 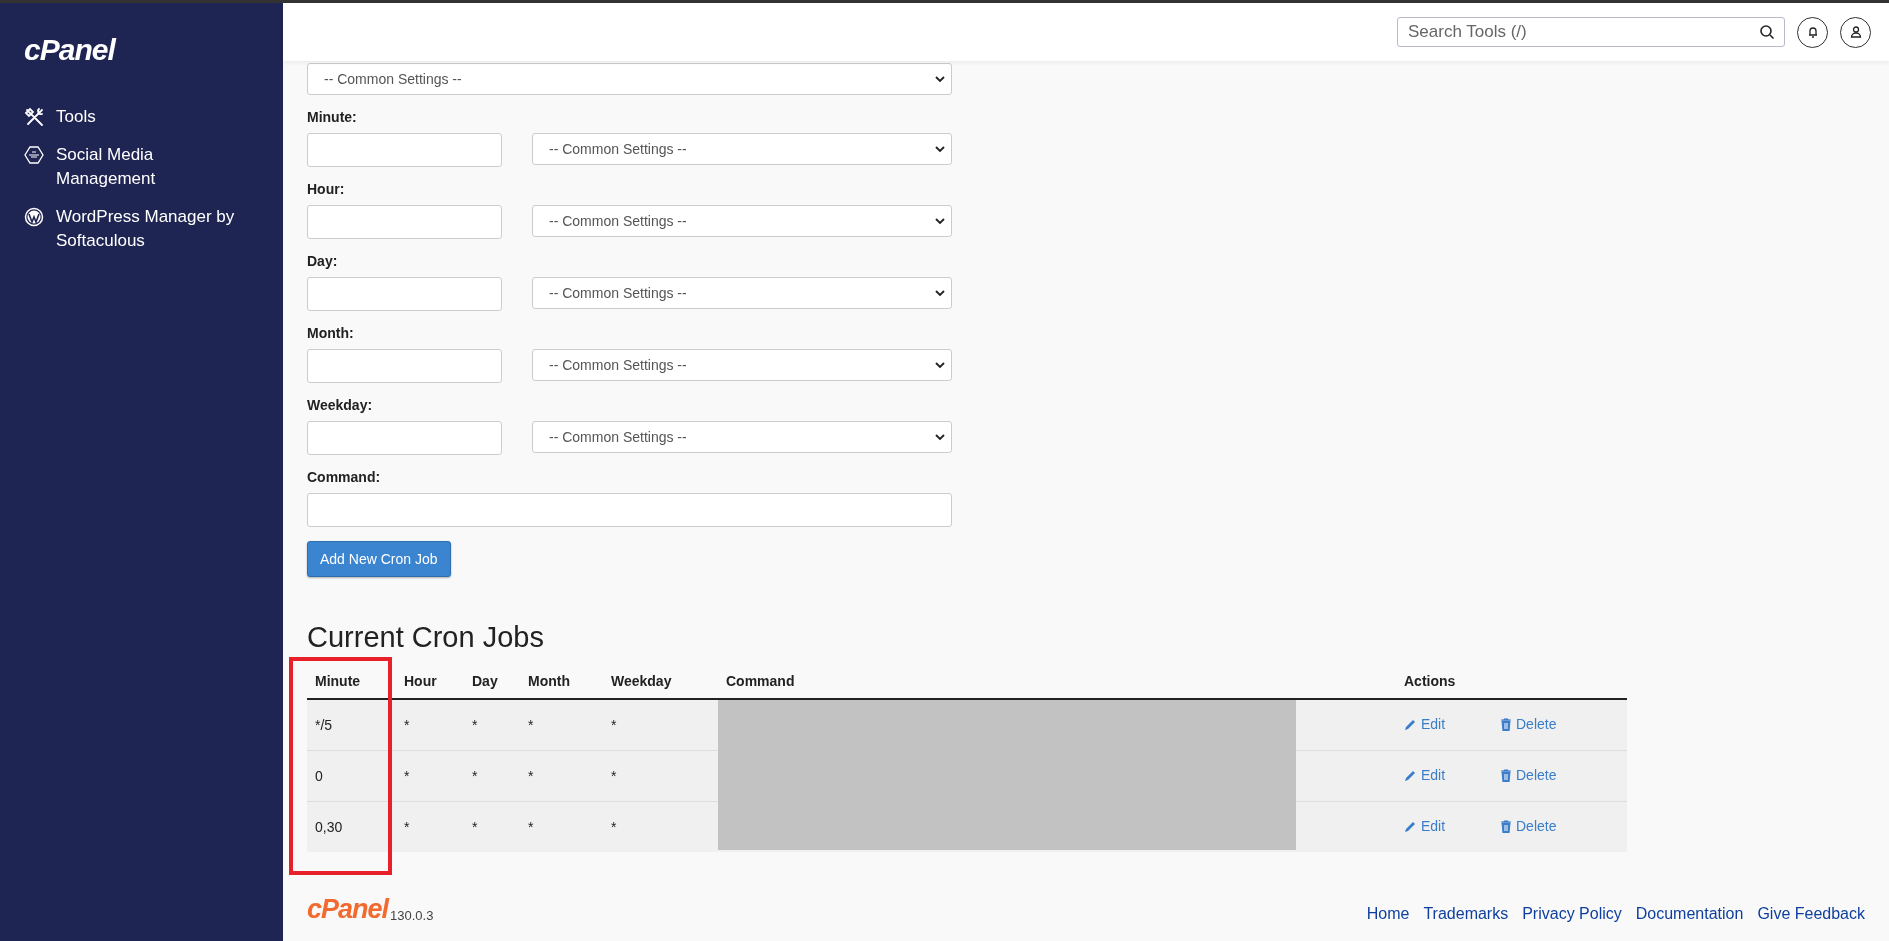 I want to click on tools-icon, so click(x=34, y=117).